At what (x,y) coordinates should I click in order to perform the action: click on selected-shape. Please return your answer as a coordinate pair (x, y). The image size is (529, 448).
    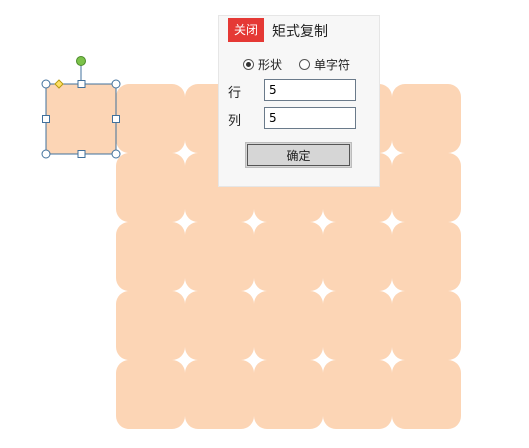
    Looking at the image, I should click on (81, 107).